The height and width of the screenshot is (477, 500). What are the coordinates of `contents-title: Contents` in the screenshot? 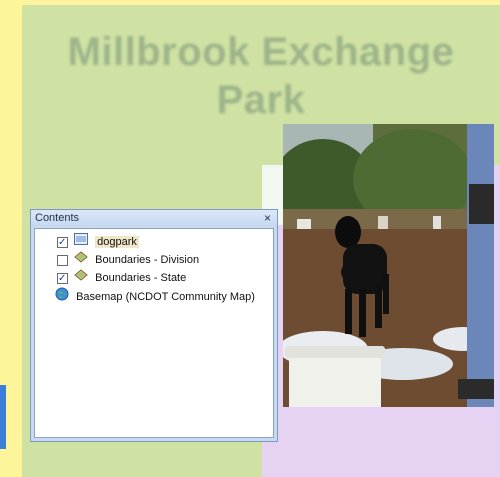 It's located at (57, 218).